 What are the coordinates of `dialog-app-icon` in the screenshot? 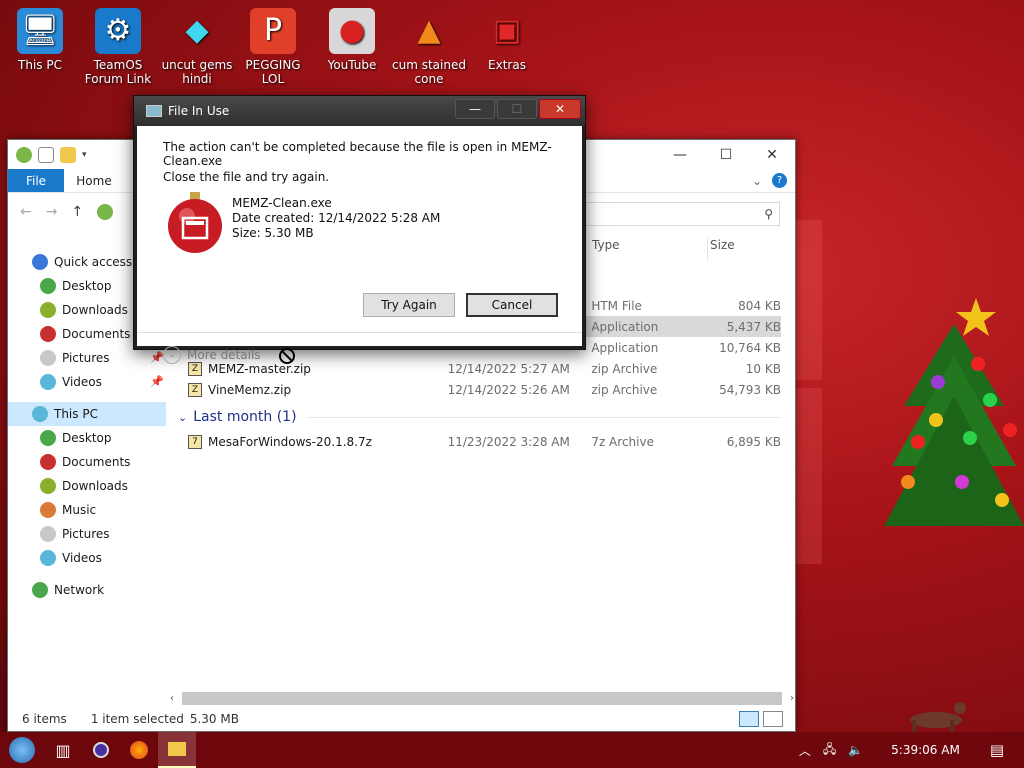 It's located at (154, 111).